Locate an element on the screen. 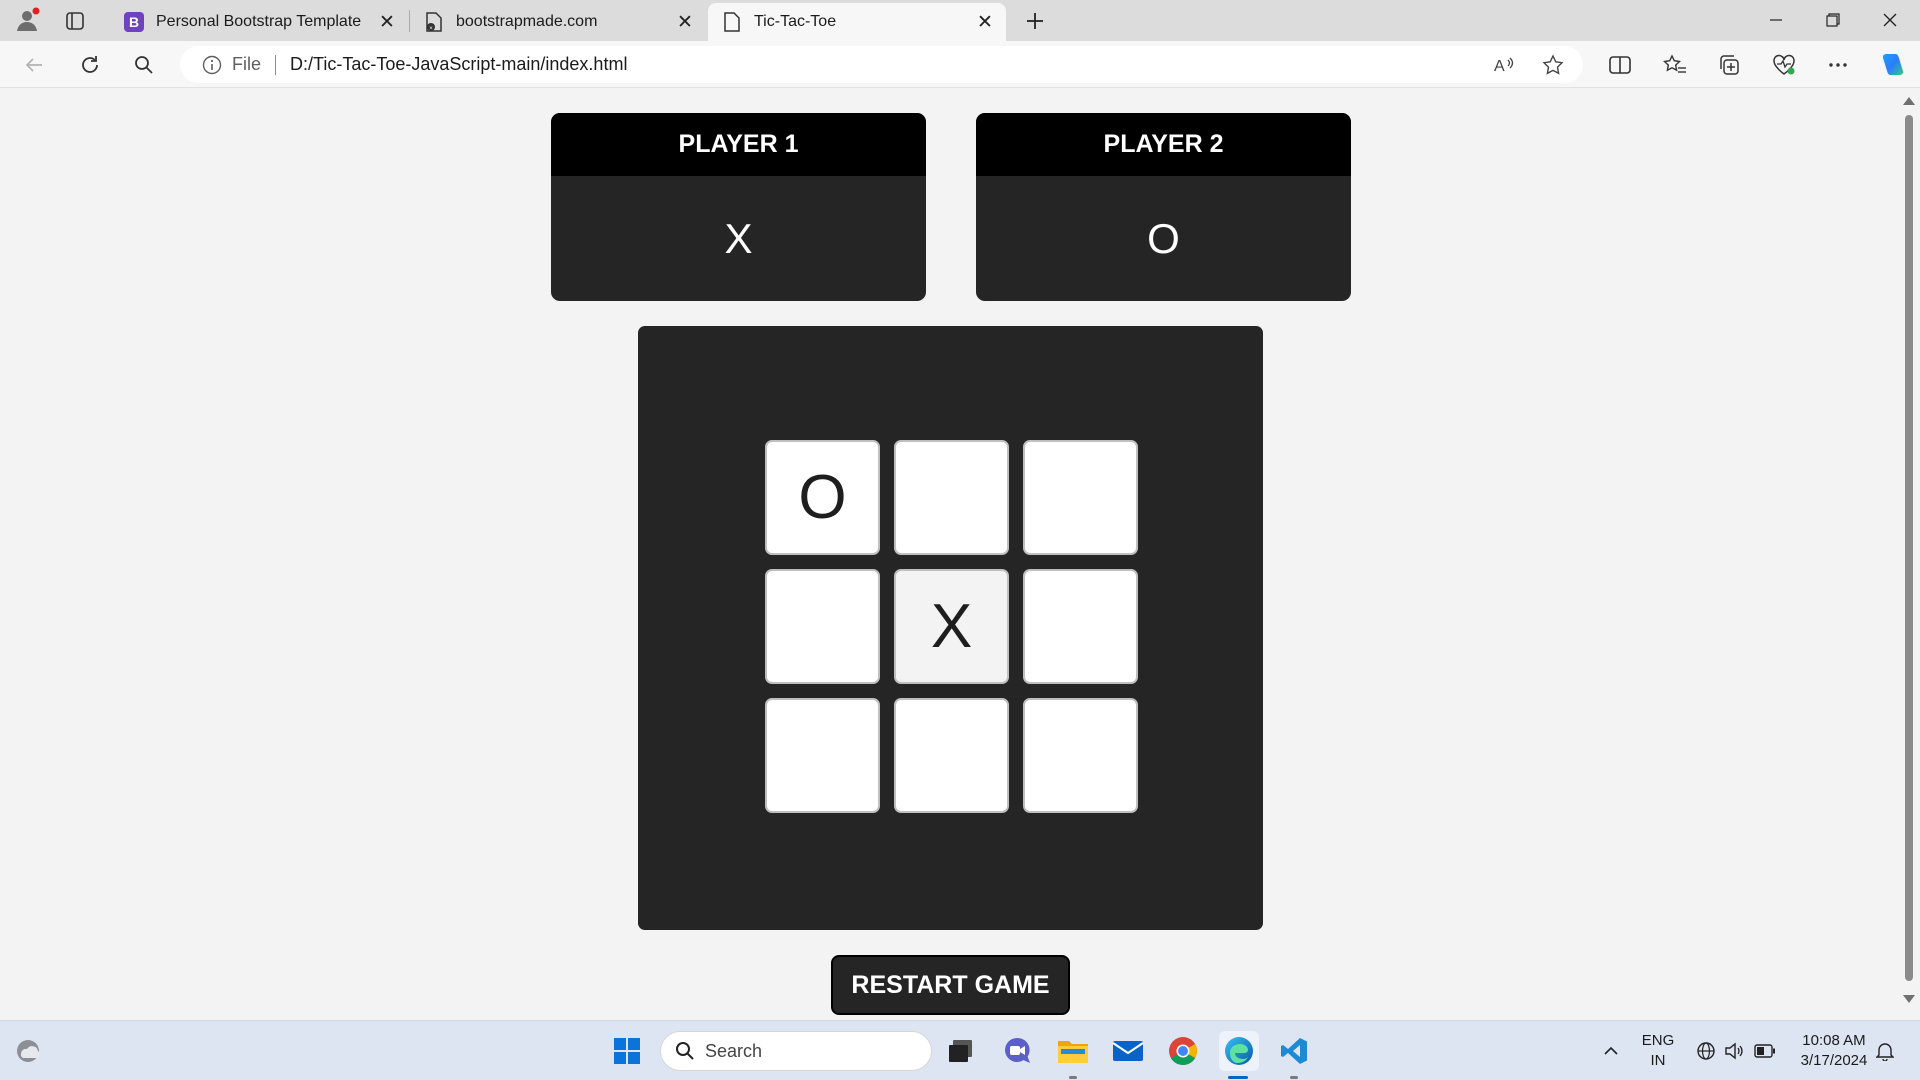 The image size is (1920, 1080). tab-tic-tac-toe: Tic-Tac-Toe ✕ is located at coordinates (857, 22).